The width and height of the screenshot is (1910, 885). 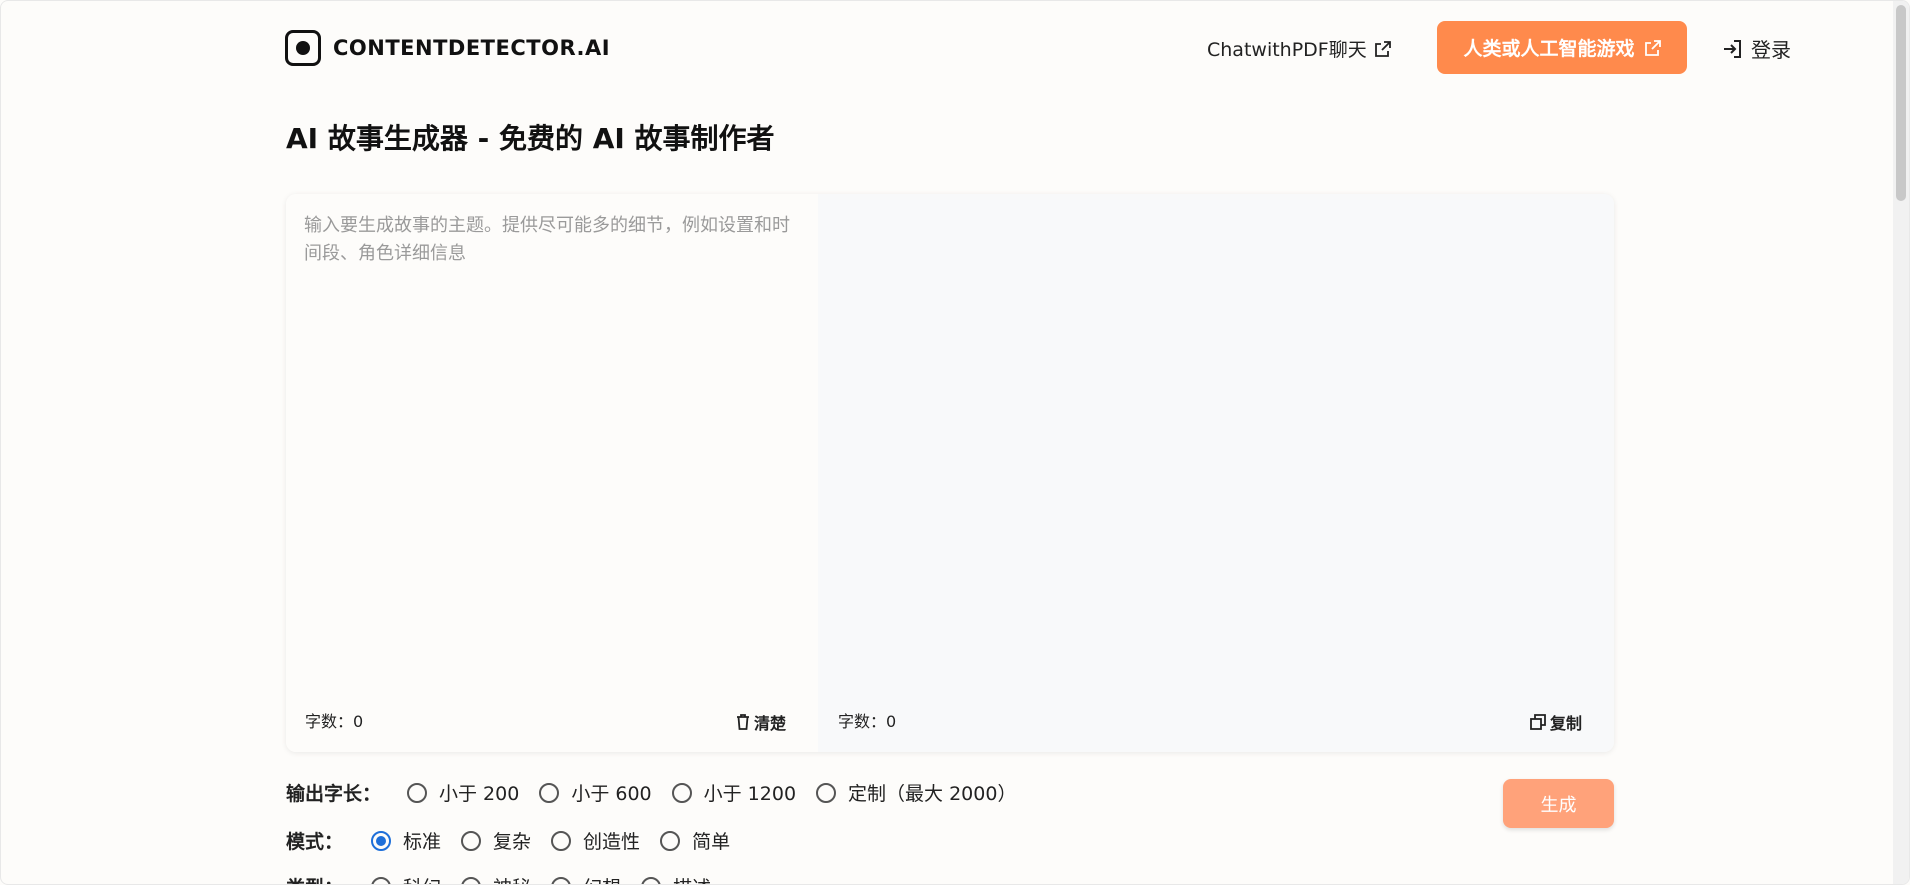 What do you see at coordinates (1538, 722) in the screenshot?
I see `copy-icon` at bounding box center [1538, 722].